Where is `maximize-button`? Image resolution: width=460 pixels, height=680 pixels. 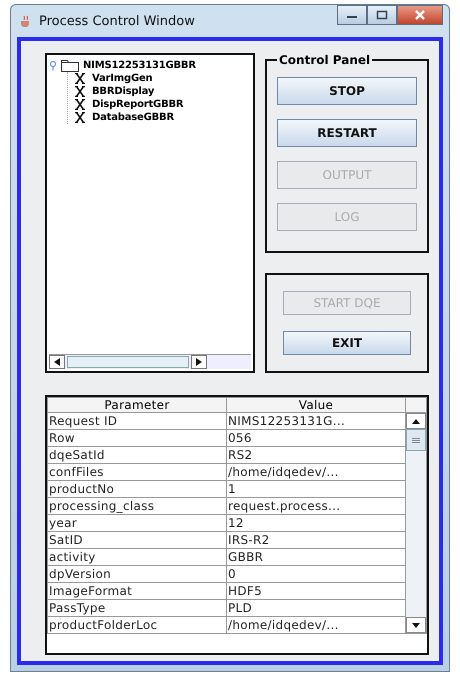
maximize-button is located at coordinates (382, 15).